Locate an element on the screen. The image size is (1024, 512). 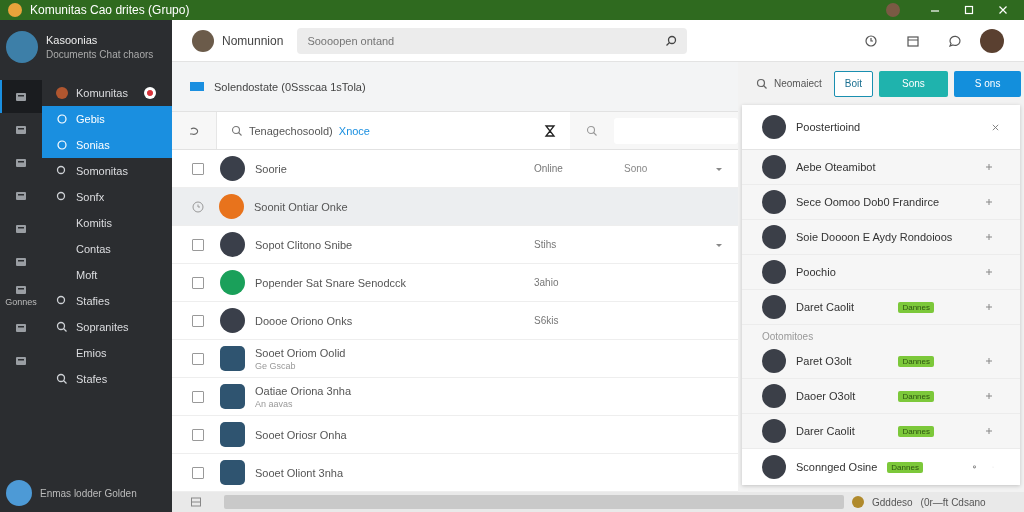
nav-item: Sopranites is located at coordinates (107, 327).